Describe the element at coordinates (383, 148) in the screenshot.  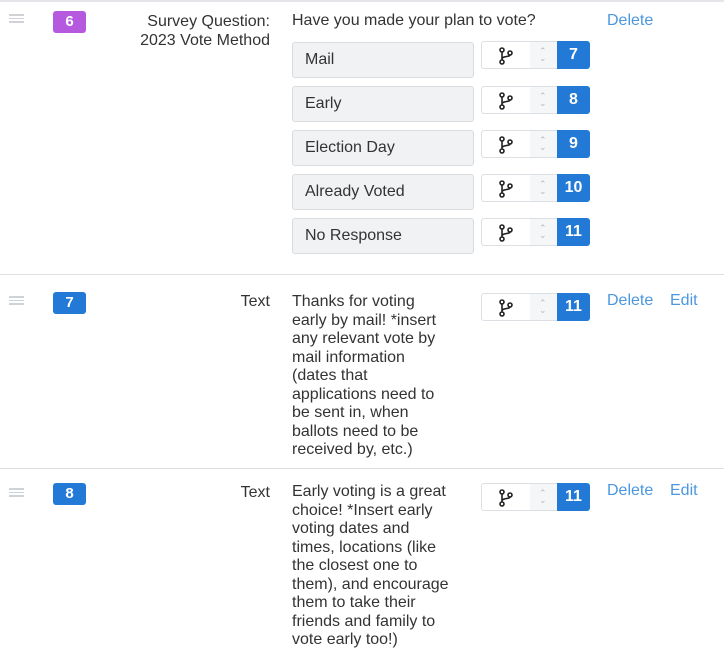
I see `answer-field: Election Day` at that location.